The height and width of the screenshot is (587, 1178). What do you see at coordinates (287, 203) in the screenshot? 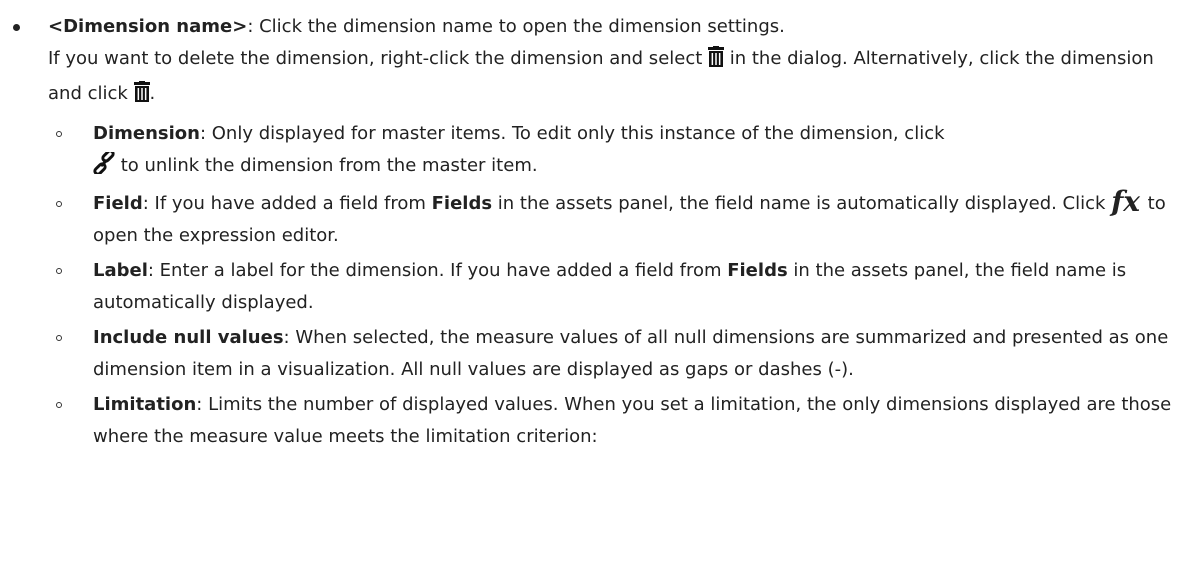
I see `desc-field-a: : If you have added a field from` at bounding box center [287, 203].